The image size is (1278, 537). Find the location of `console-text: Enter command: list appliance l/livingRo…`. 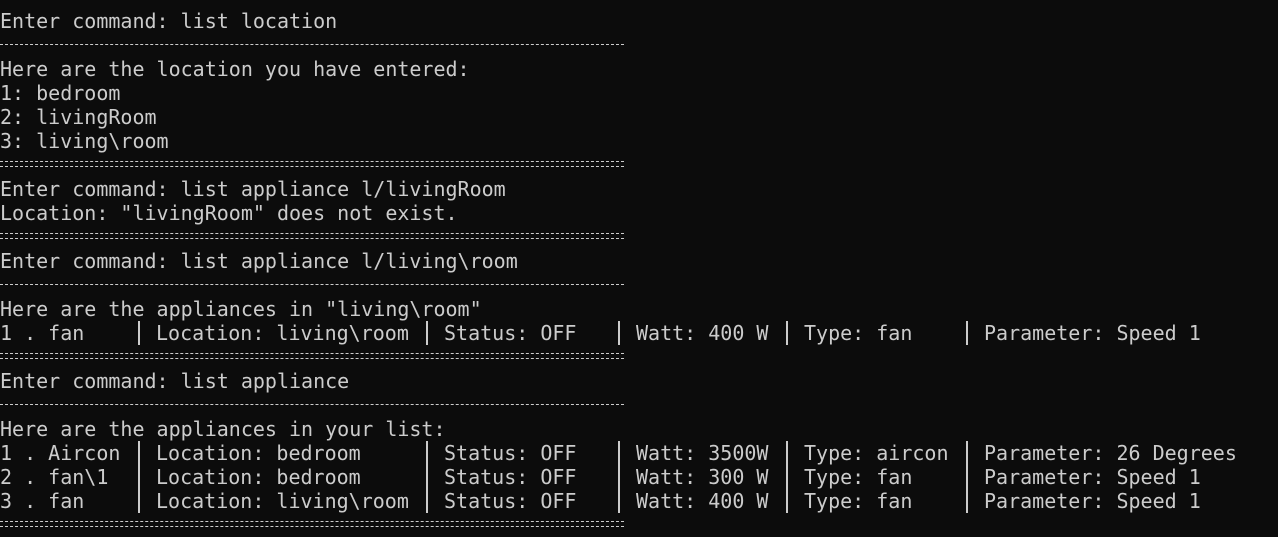

console-text: Enter command: list appliance l/livingRo… is located at coordinates (253, 189).